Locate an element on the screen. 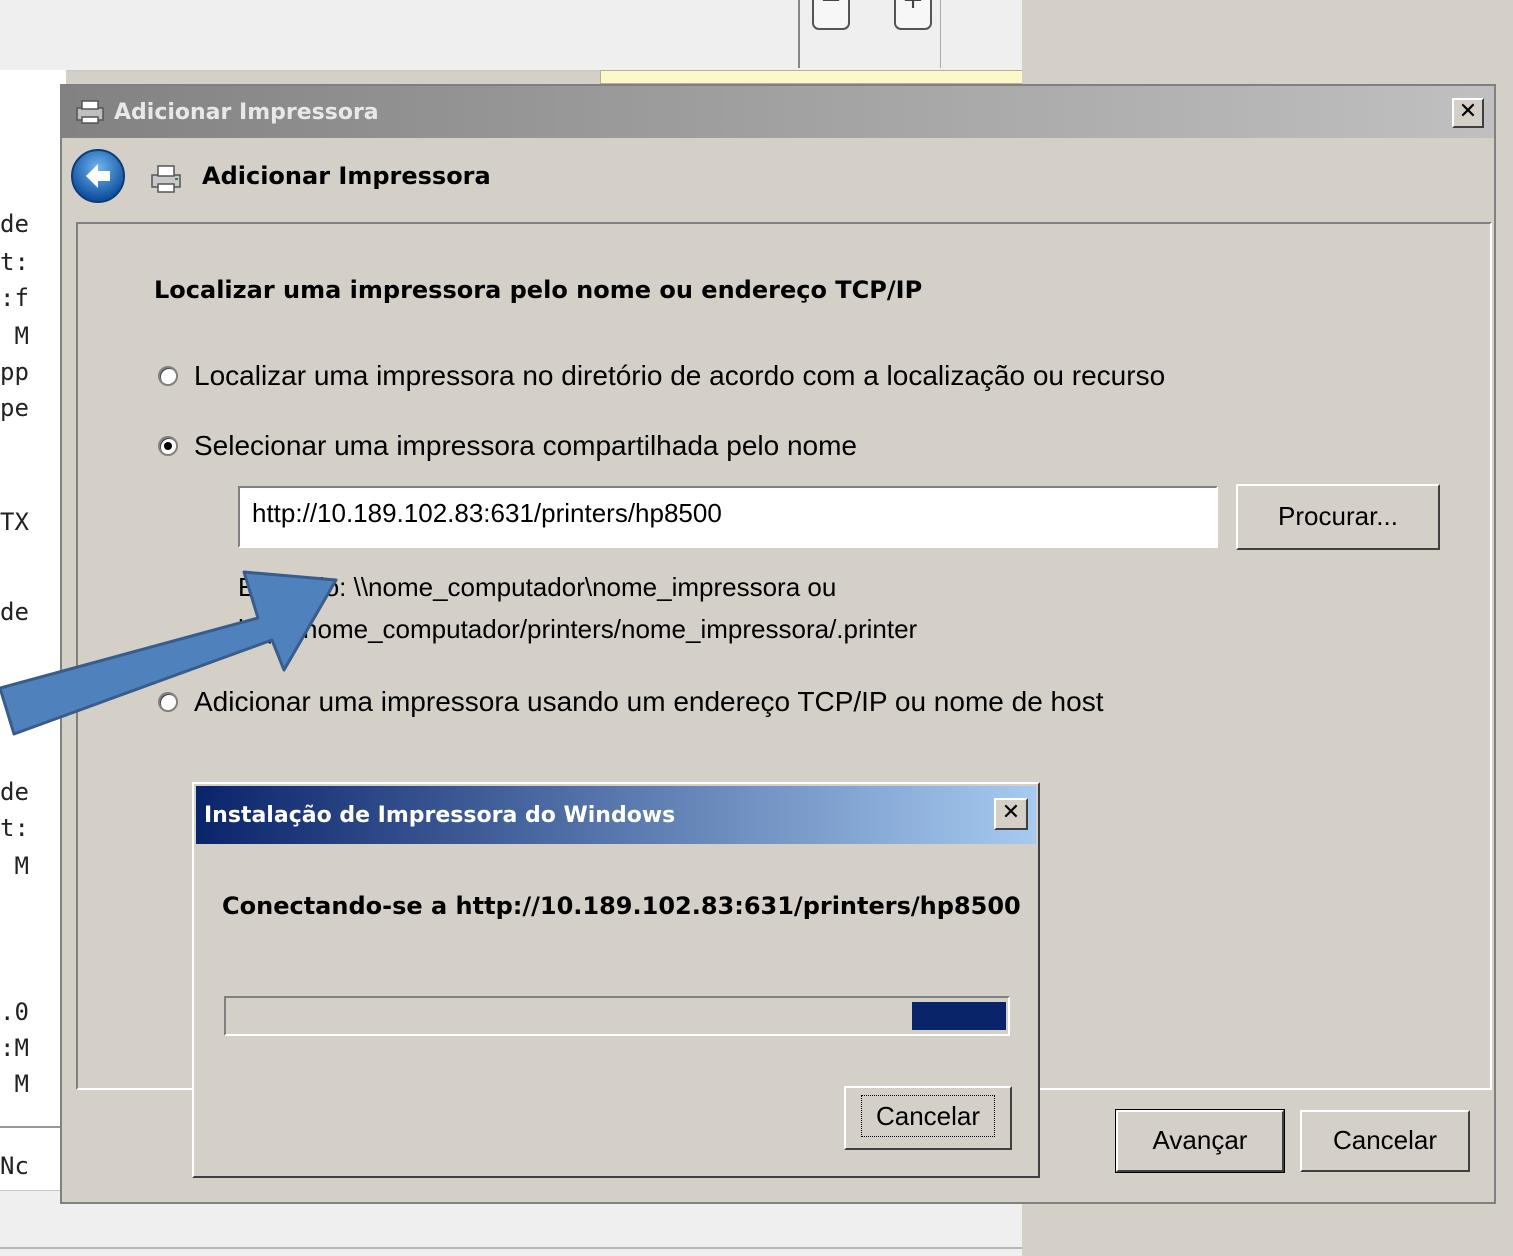 This screenshot has height=1256, width=1513. back-button is located at coordinates (98, 176).